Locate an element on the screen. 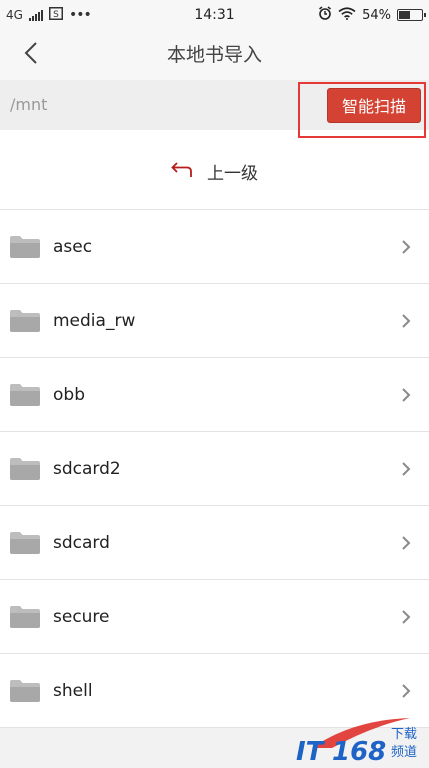 This screenshot has height=768, width=429. page-title: 本地书导入 is located at coordinates (214, 55).